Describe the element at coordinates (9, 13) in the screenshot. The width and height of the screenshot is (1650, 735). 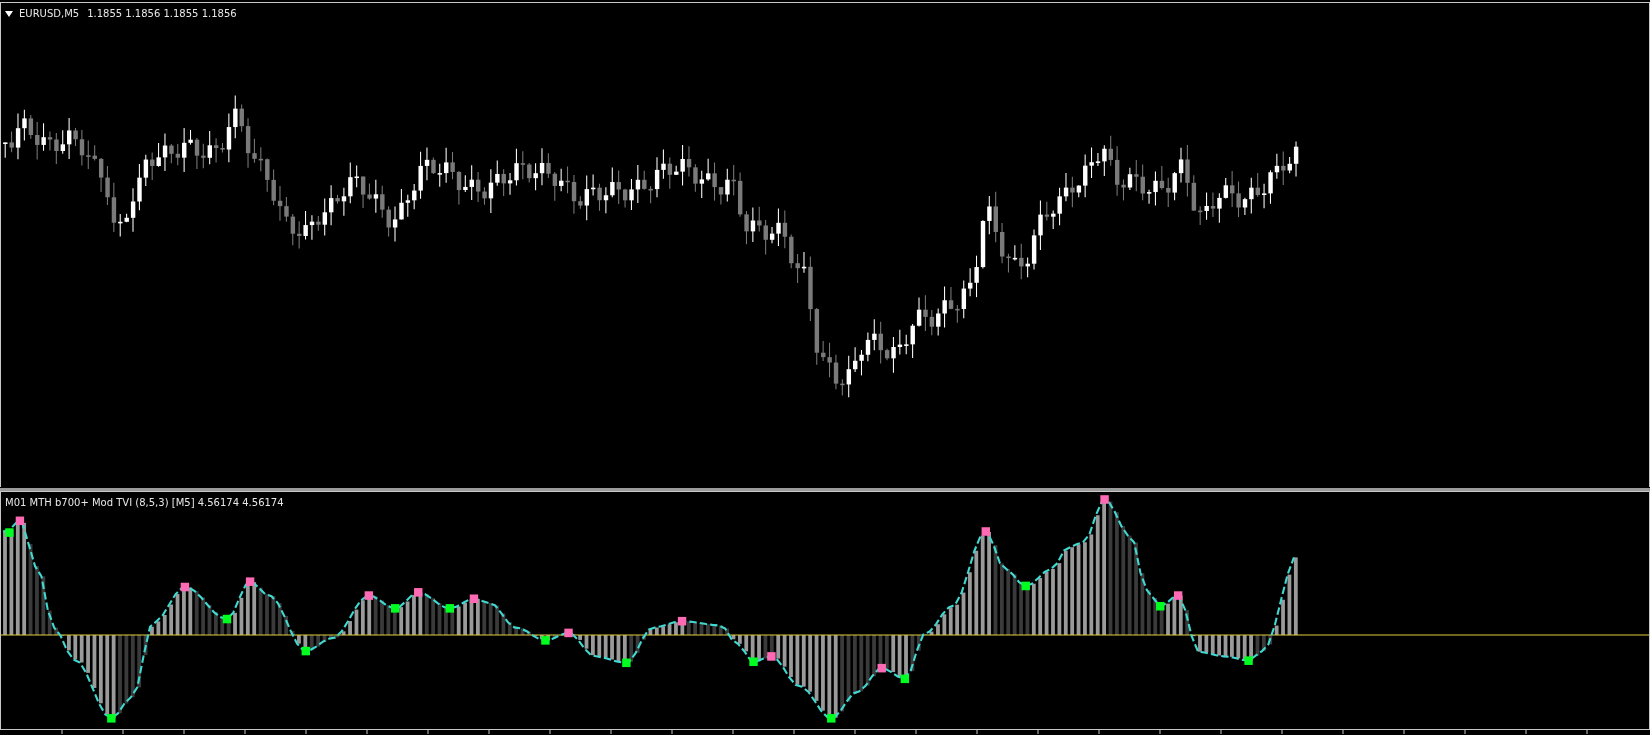
I see `dropdown-icon` at that location.